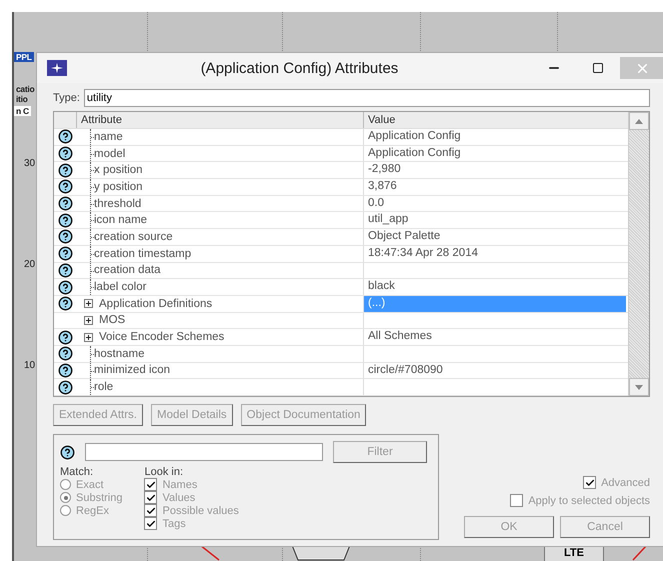 The width and height of the screenshot is (663, 561). I want to click on filter-field, so click(204, 452).